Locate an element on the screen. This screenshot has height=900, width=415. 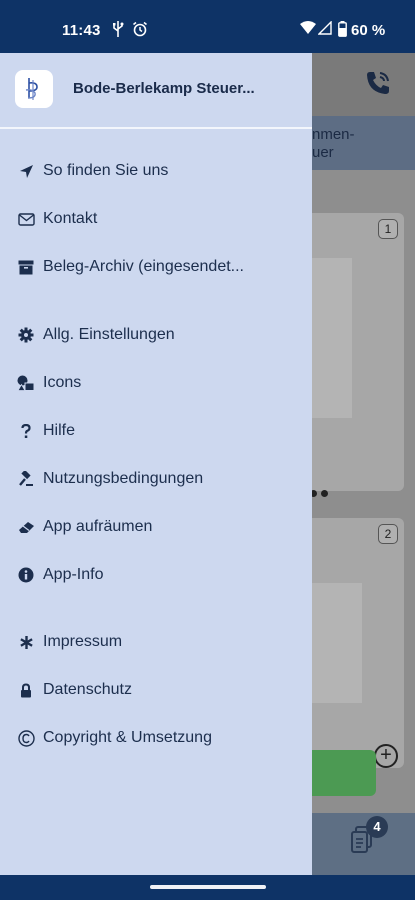
menu-item-terms: Nutzungsbedingungen is located at coordinates (156, 479).